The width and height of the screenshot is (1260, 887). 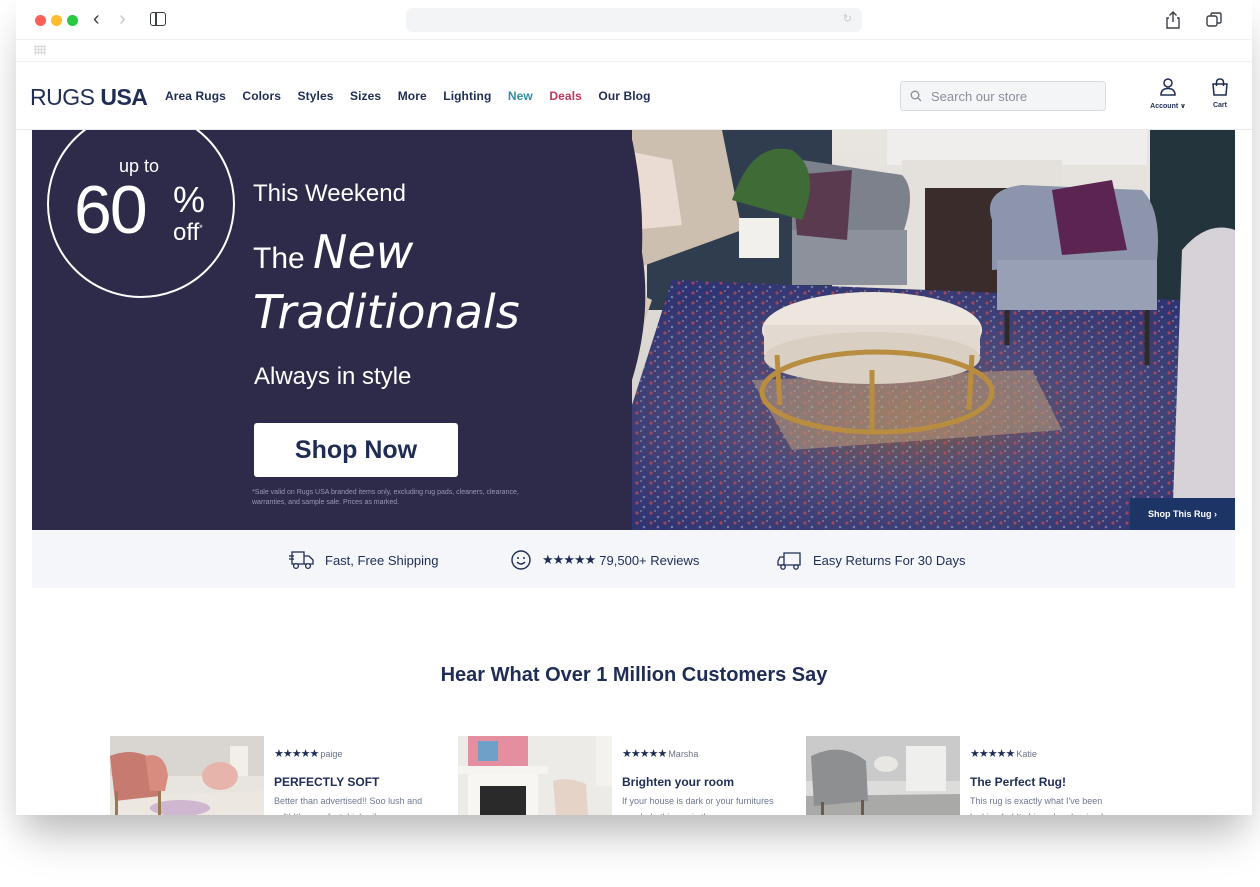 I want to click on back-arrow-icon: ‹, so click(x=96, y=19).